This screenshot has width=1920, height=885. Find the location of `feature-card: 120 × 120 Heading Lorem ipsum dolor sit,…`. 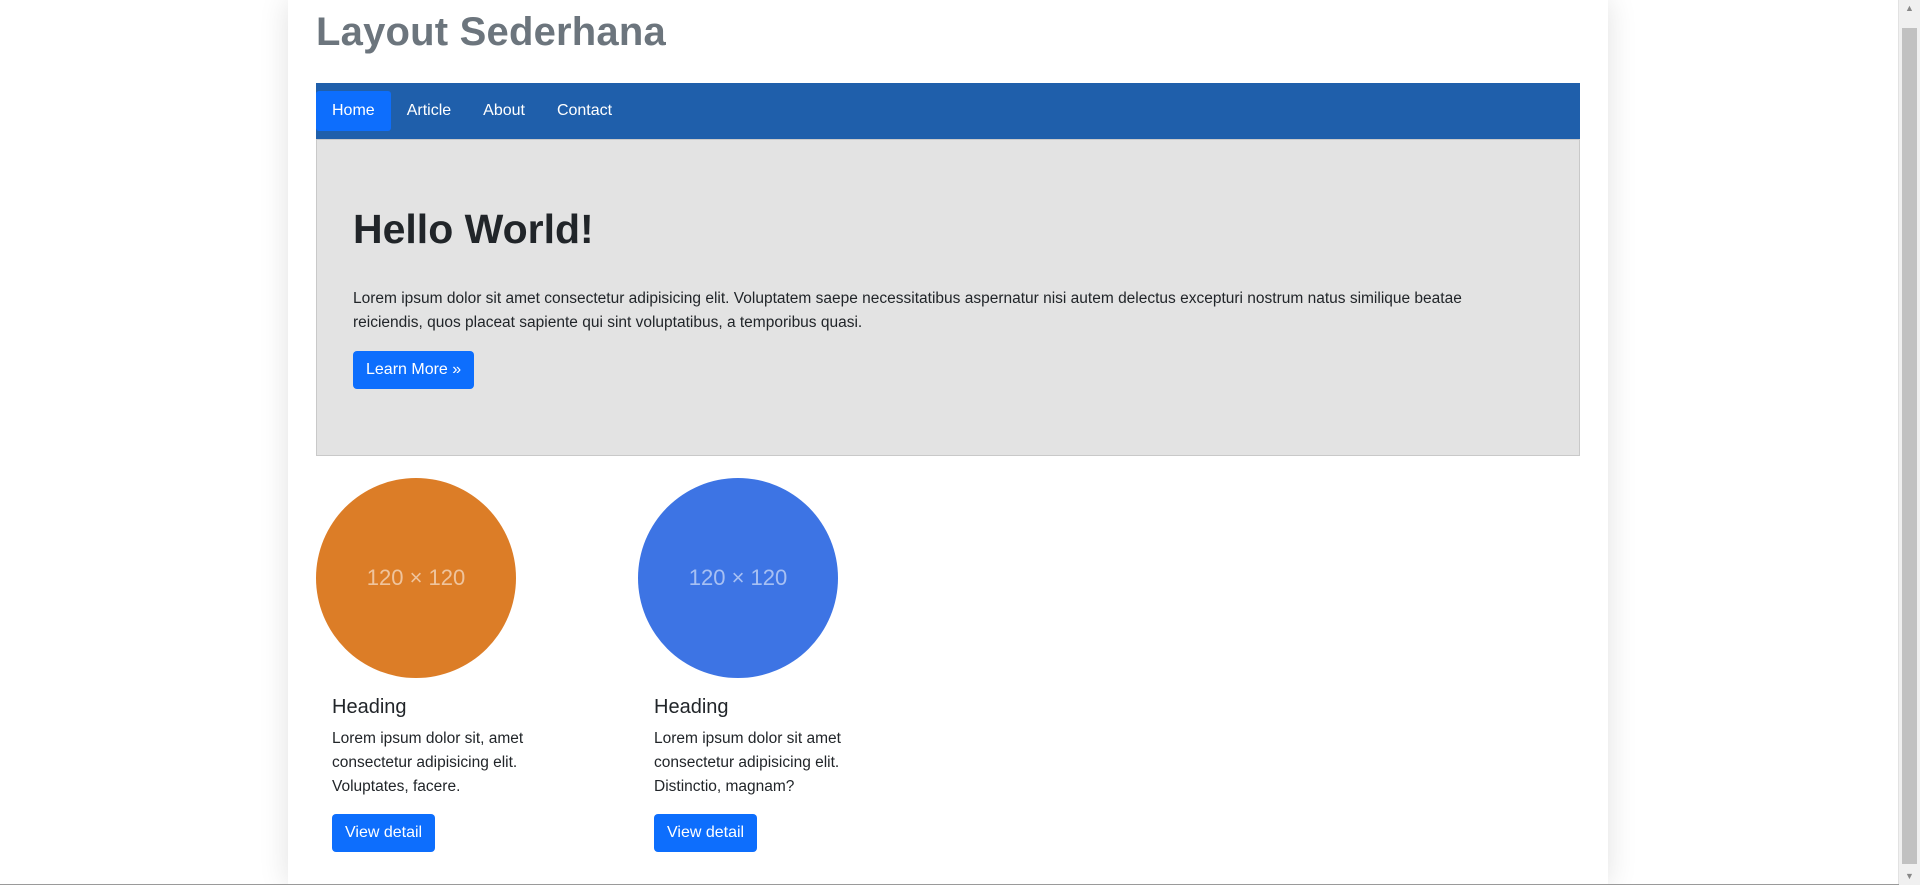

feature-card: 120 × 120 Heading Lorem ipsum dolor sit,… is located at coordinates (446, 665).